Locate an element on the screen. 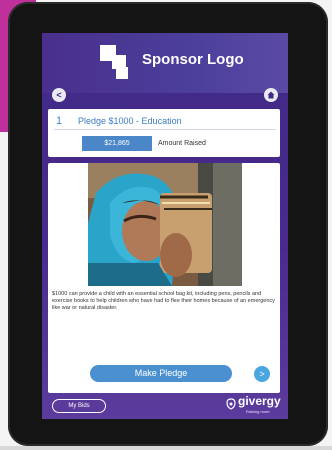  next-button: > is located at coordinates (262, 374).